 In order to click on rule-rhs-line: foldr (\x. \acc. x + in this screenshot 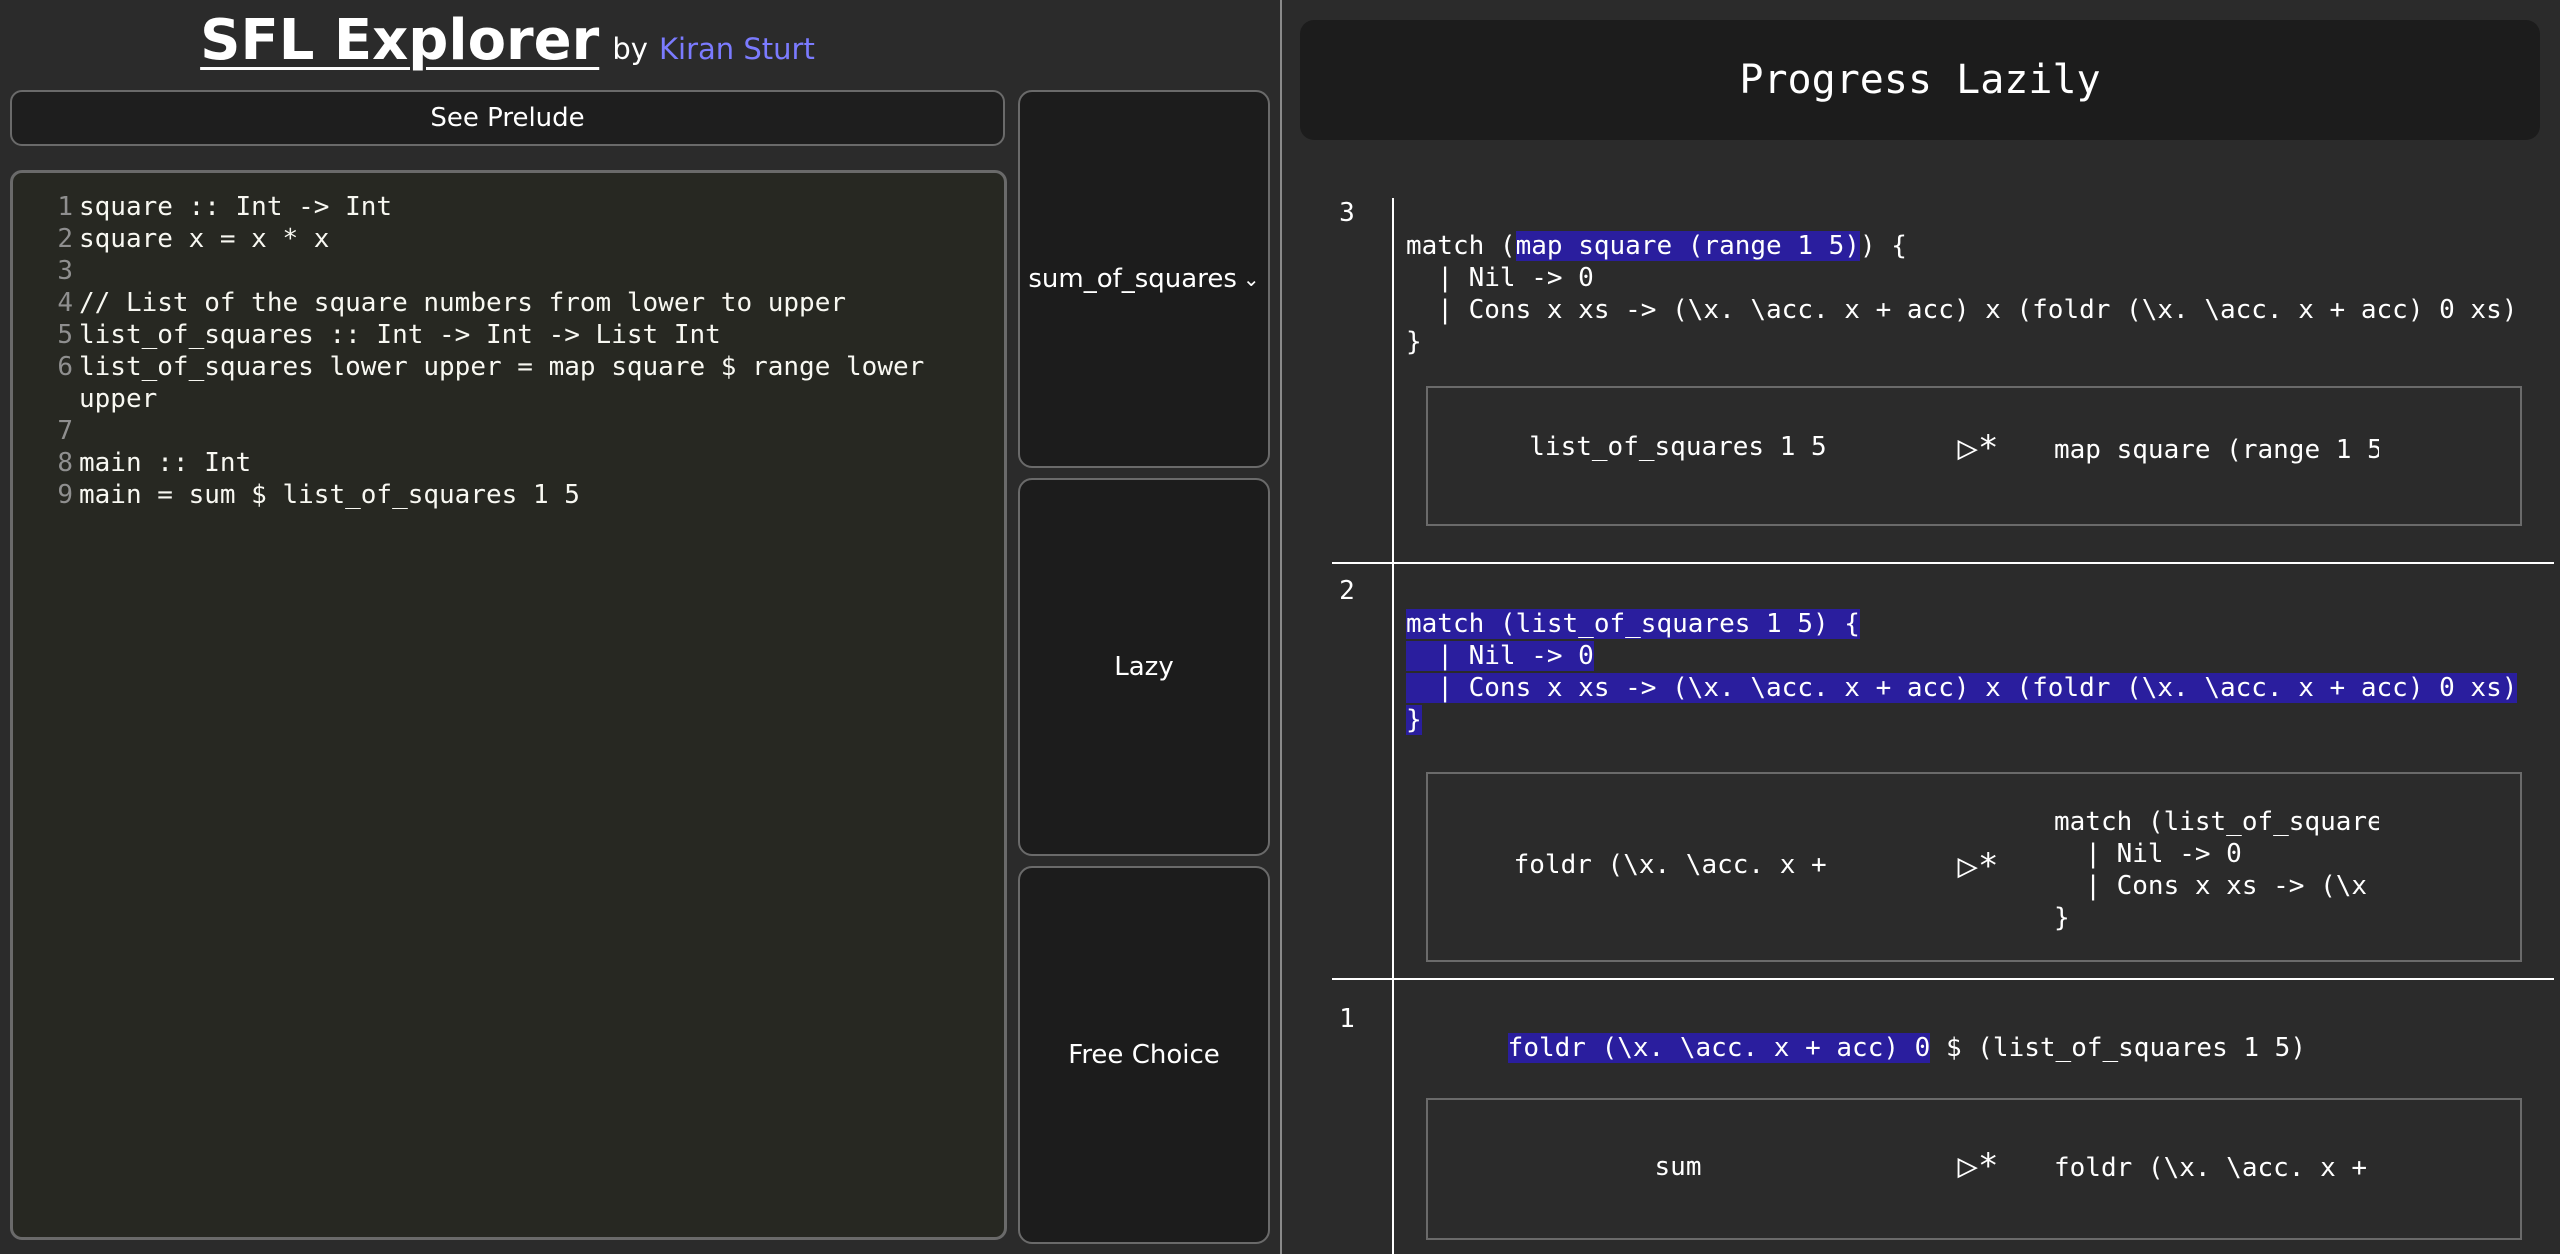, I will do `click(2216, 1168)`.